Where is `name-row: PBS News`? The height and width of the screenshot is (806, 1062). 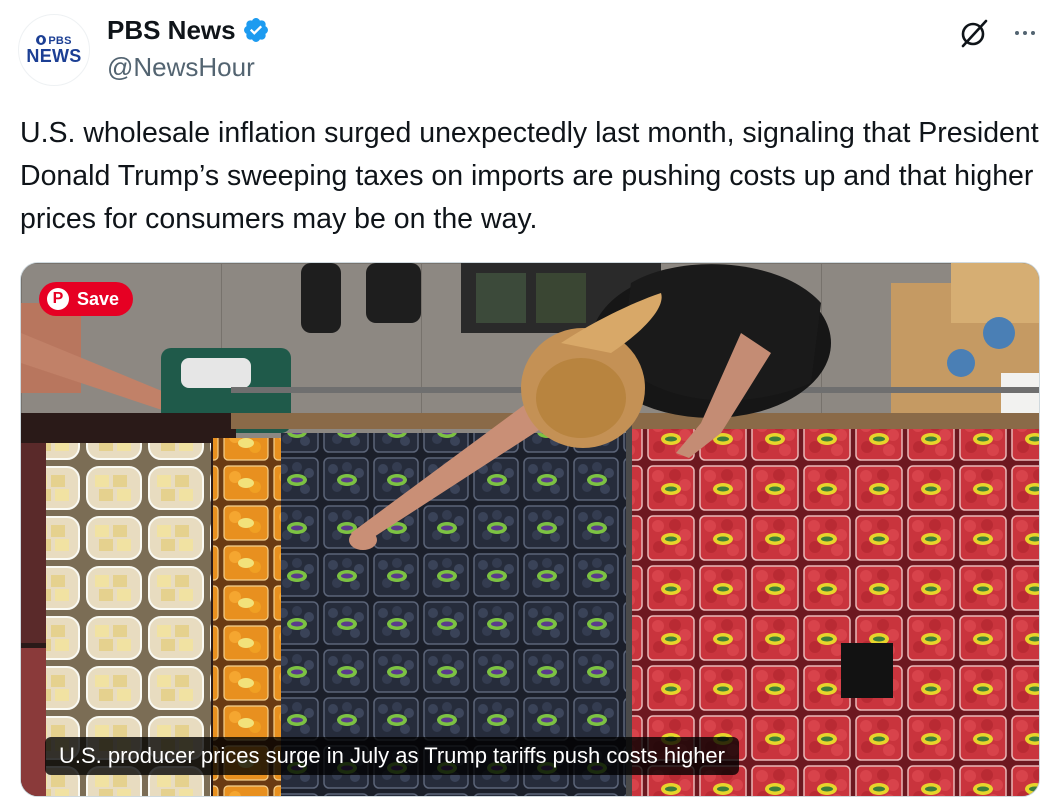
name-row: PBS News is located at coordinates (188, 30).